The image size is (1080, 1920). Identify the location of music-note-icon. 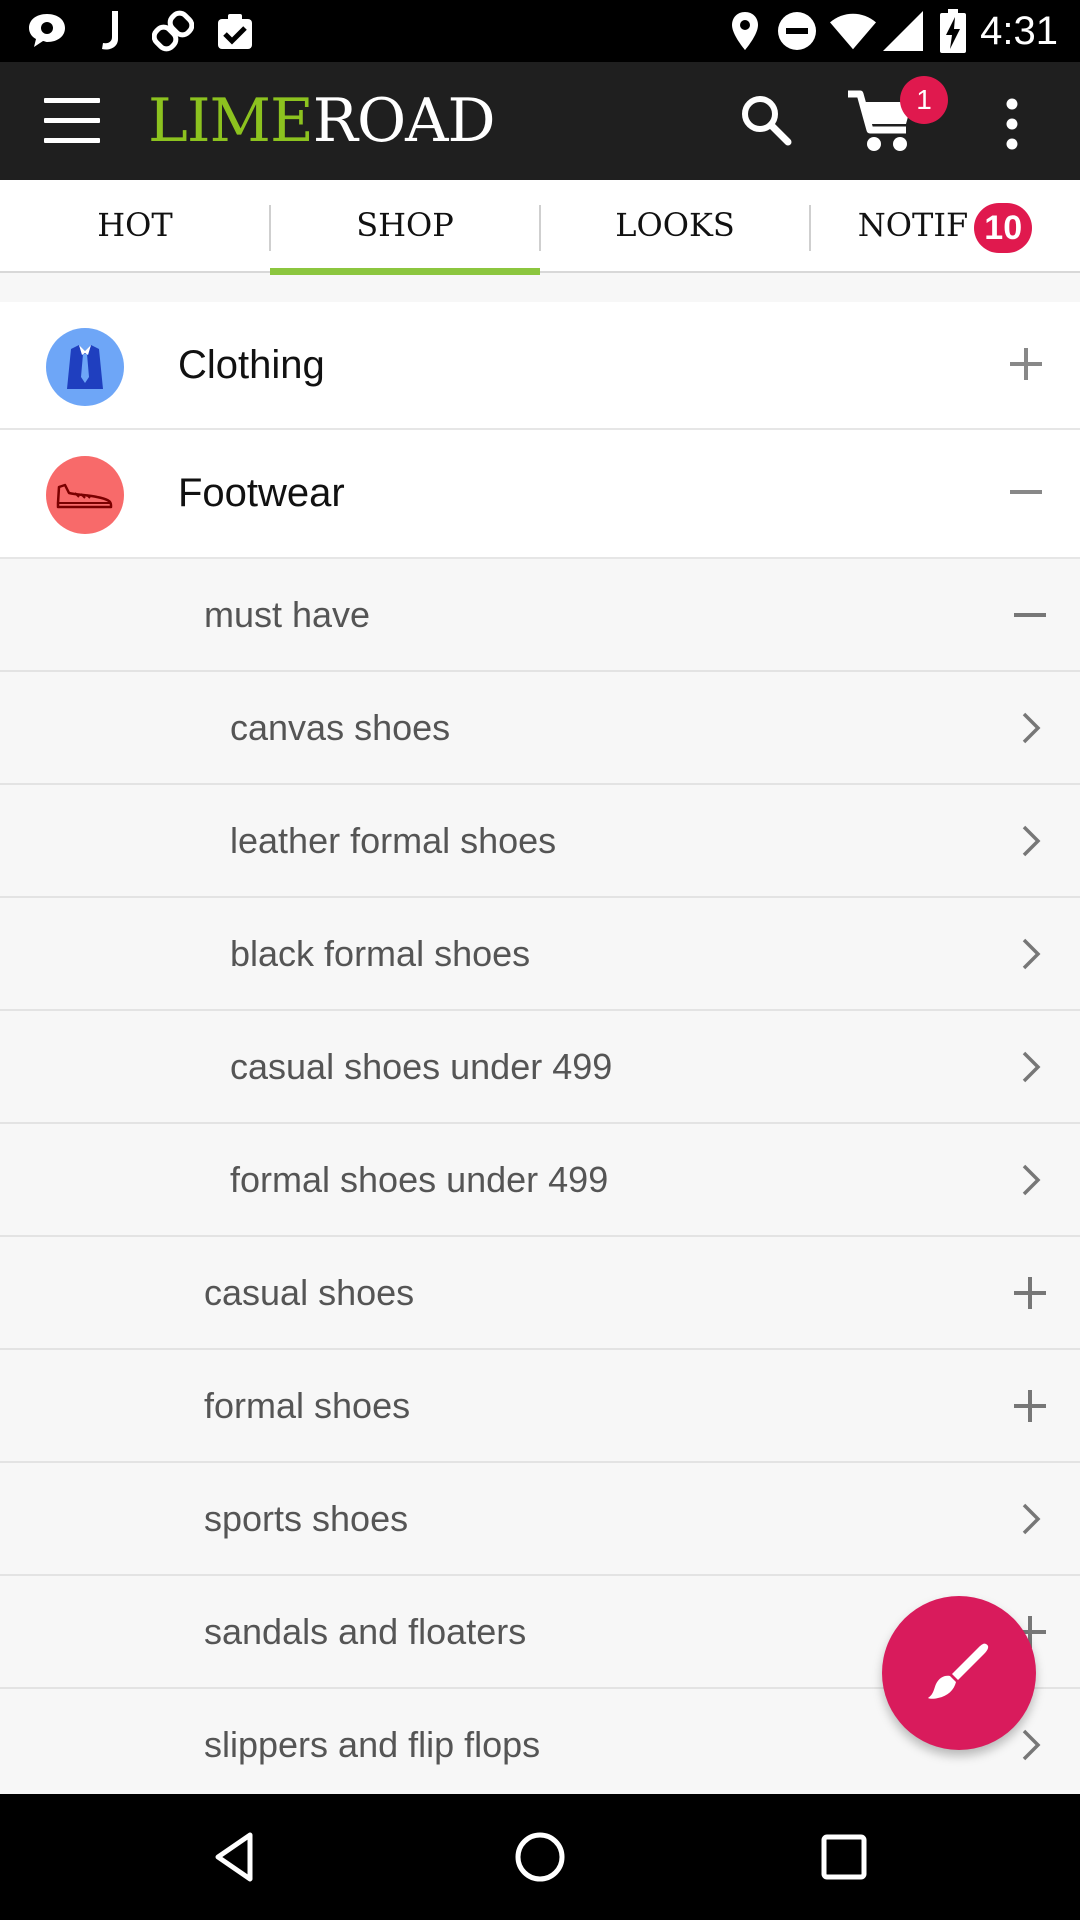
(109, 31).